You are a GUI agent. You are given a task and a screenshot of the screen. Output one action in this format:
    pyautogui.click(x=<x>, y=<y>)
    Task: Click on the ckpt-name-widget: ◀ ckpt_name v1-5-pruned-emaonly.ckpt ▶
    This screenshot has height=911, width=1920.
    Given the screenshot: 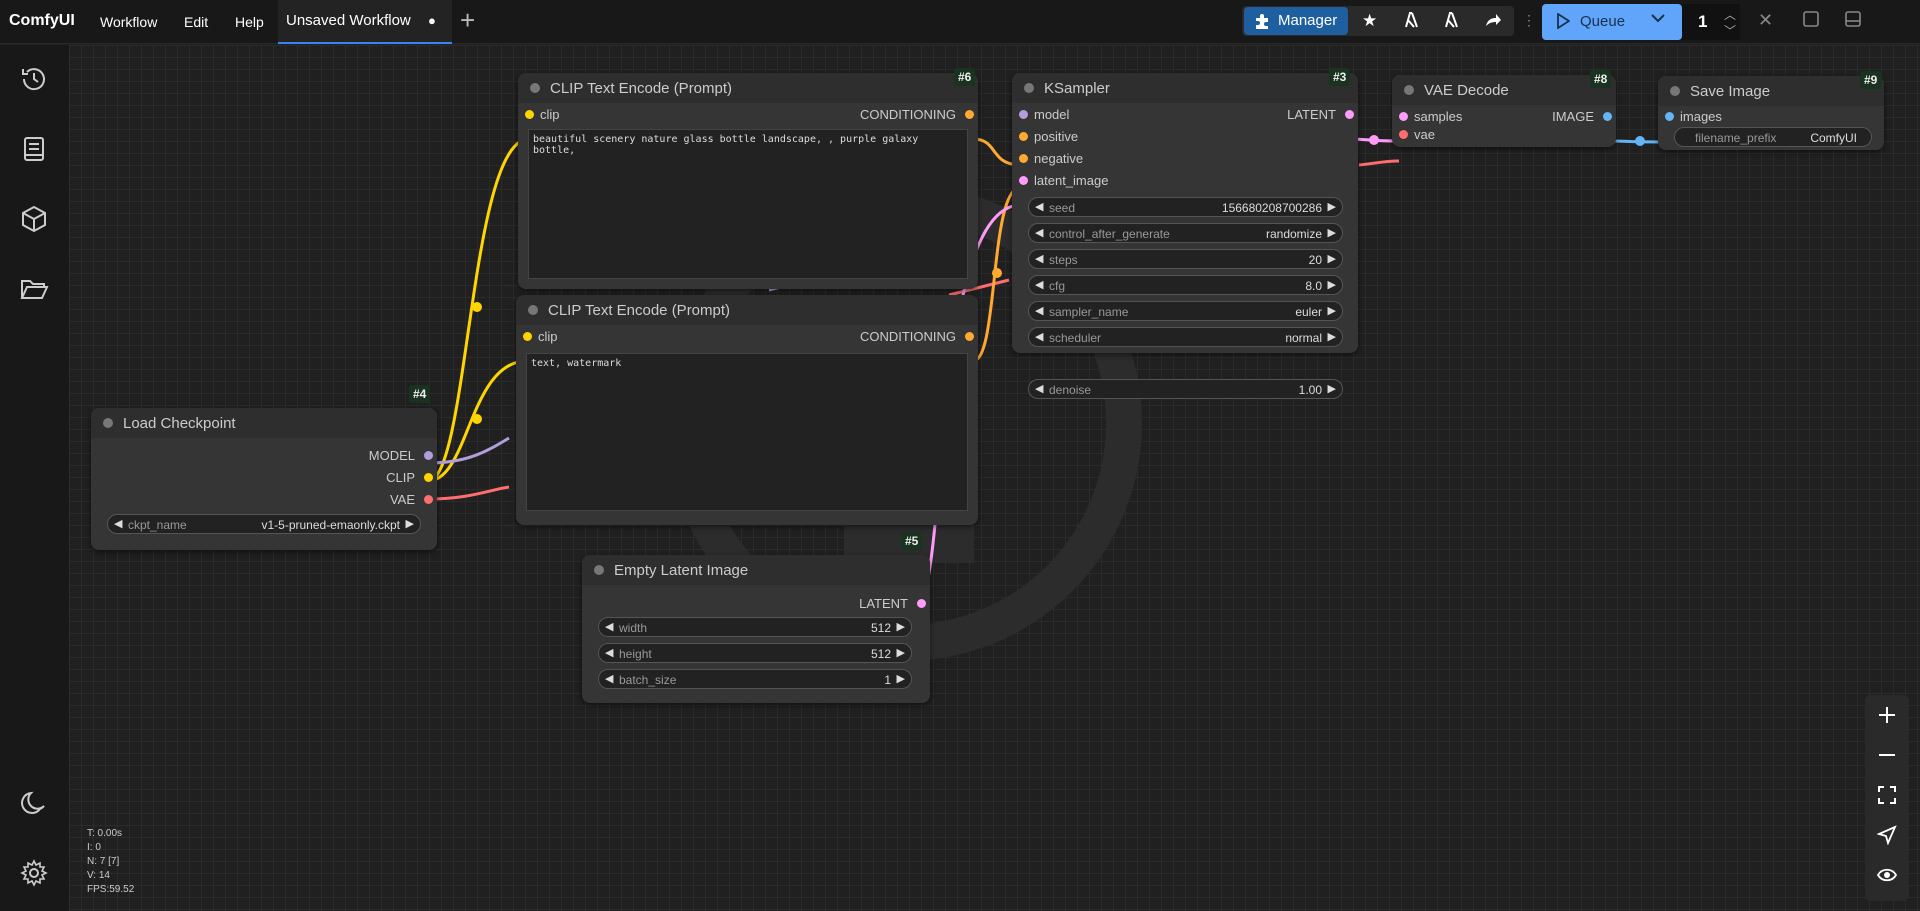 What is the action you would take?
    pyautogui.click(x=264, y=524)
    